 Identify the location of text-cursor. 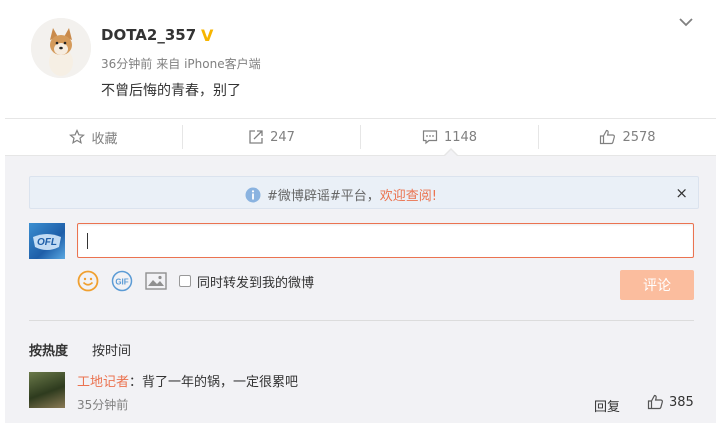
(87, 241).